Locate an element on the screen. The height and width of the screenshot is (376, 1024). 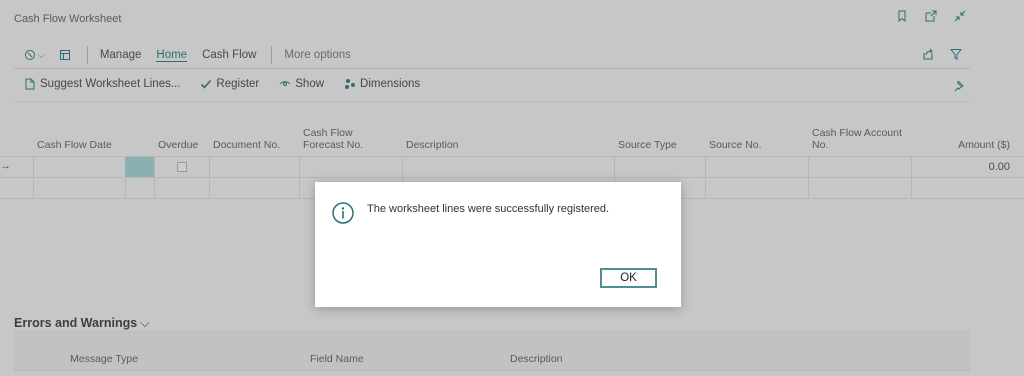
dimensions-icon is located at coordinates (350, 84).